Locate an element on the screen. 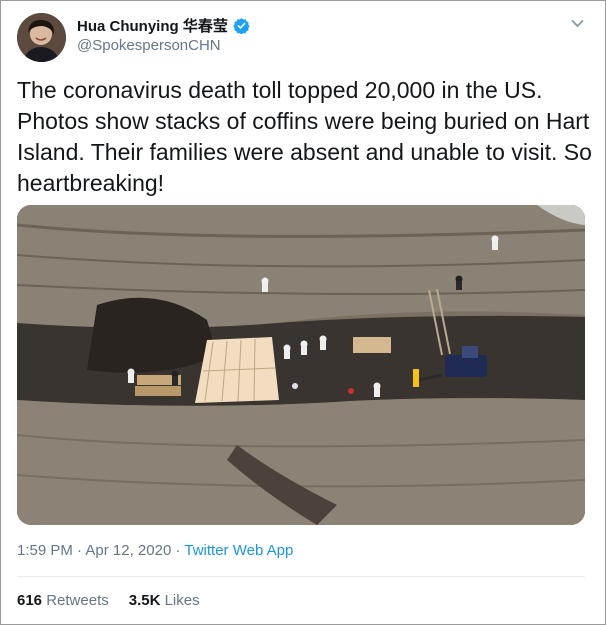 This screenshot has width=606, height=625. divider is located at coordinates (301, 576).